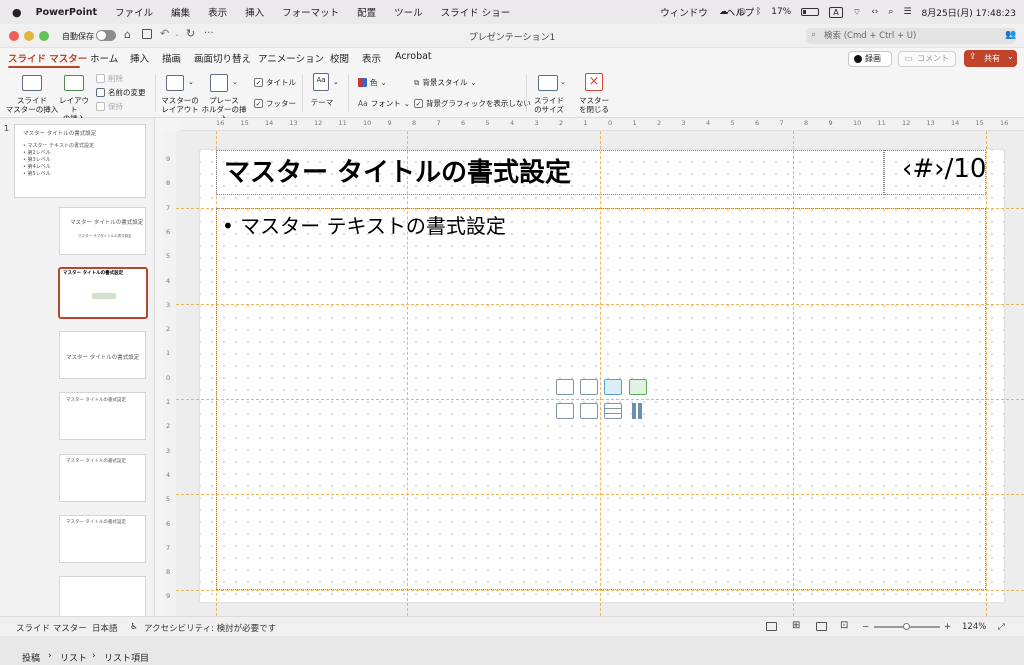 The height and width of the screenshot is (665, 1024). What do you see at coordinates (589, 411) in the screenshot?
I see `video-icon` at bounding box center [589, 411].